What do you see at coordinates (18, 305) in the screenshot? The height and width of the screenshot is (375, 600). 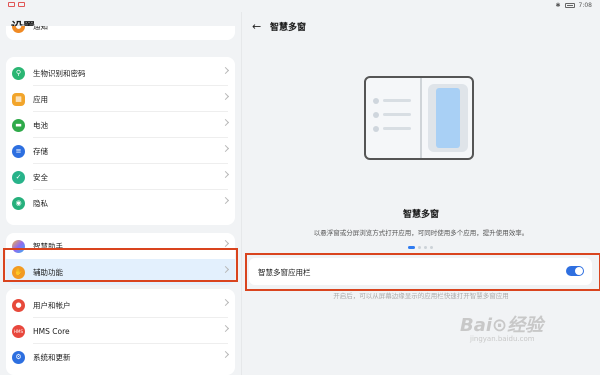 I see `user-icon: ●` at bounding box center [18, 305].